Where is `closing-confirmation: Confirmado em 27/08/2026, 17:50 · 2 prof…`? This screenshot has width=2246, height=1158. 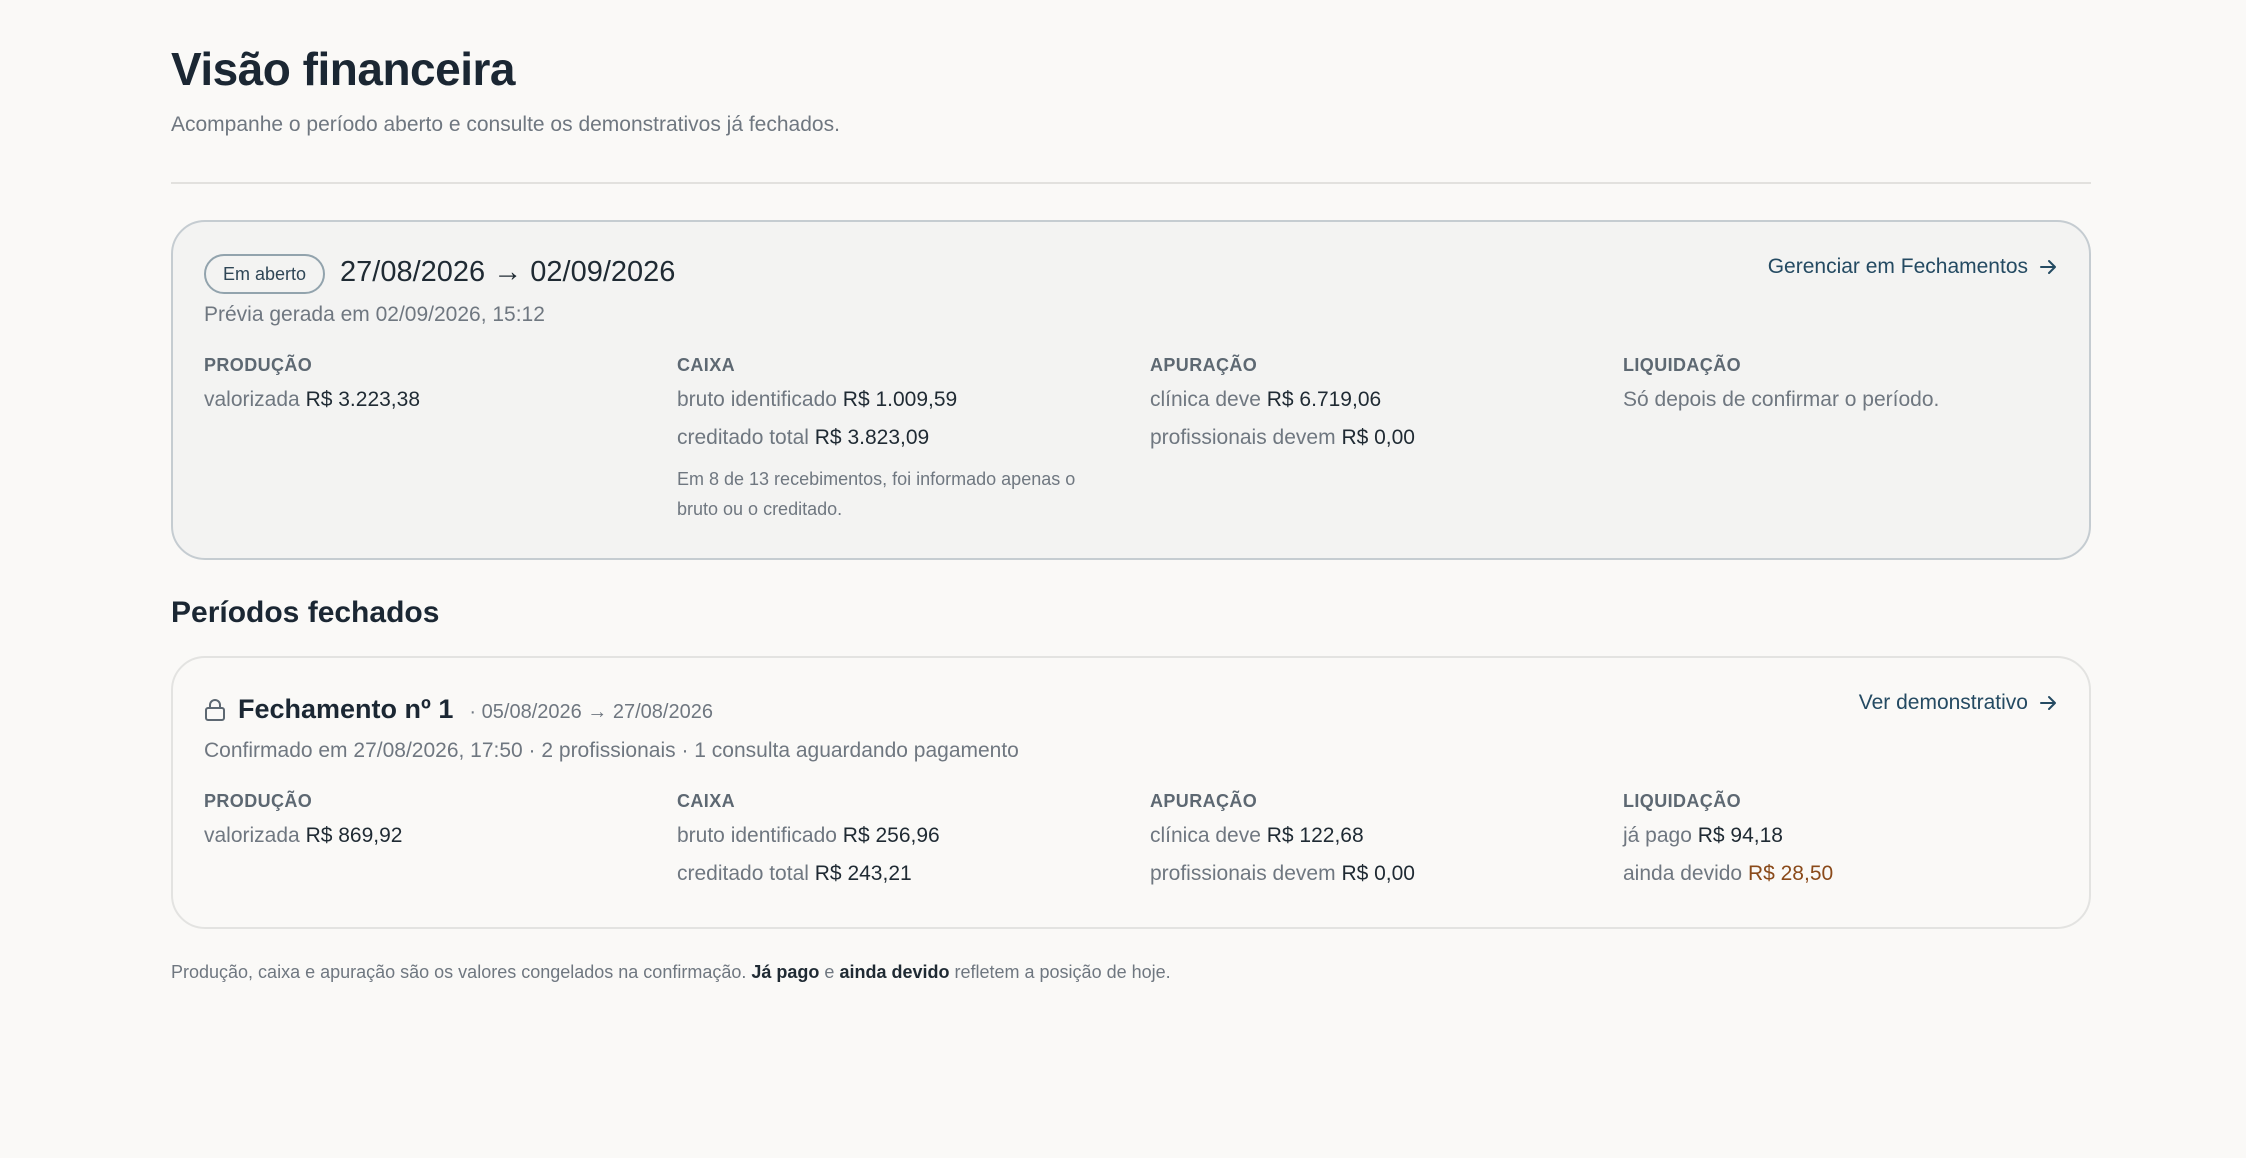 closing-confirmation: Confirmado em 27/08/2026, 17:50 · 2 prof… is located at coordinates (611, 750).